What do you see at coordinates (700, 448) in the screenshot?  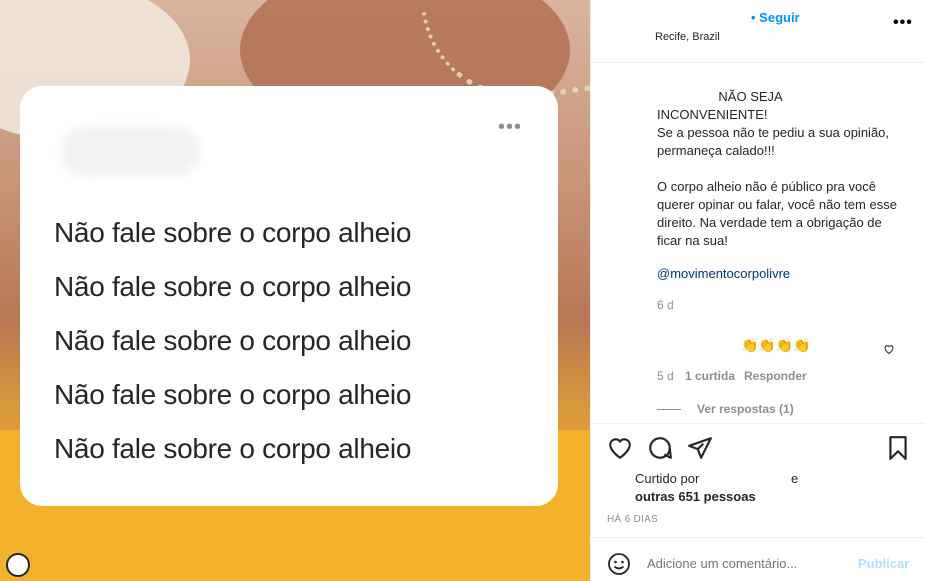 I see `share-icon` at bounding box center [700, 448].